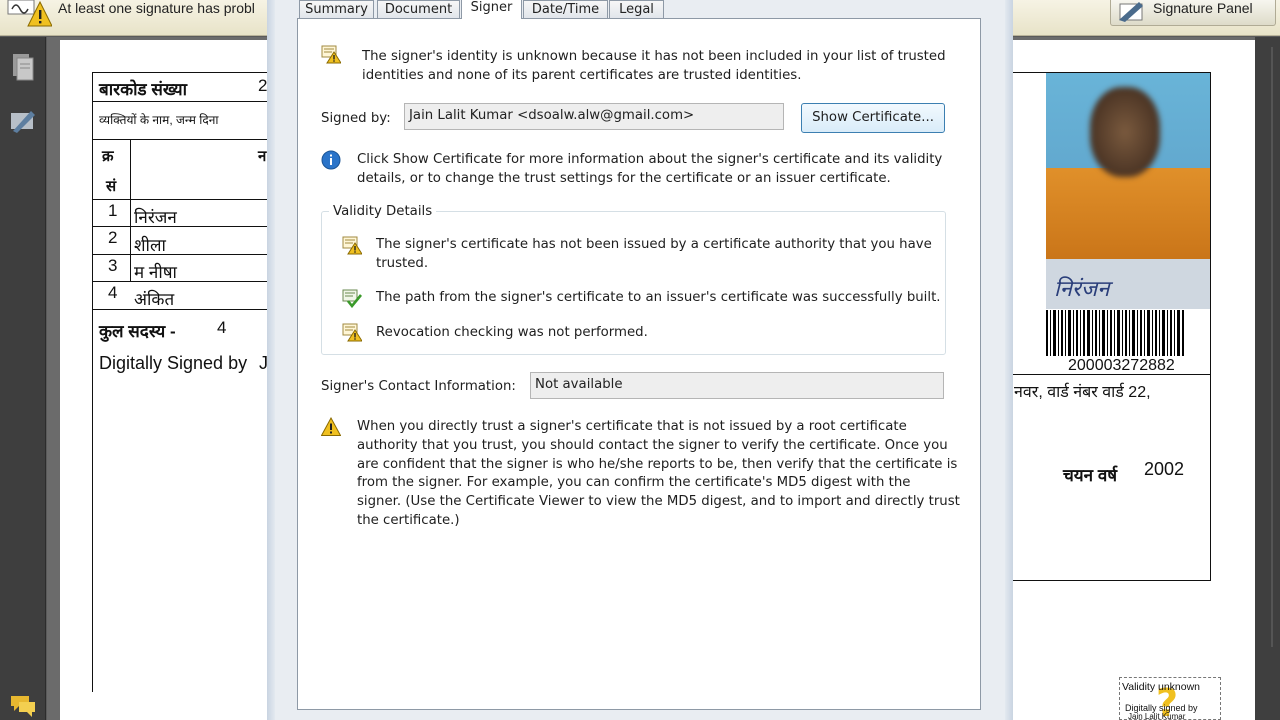 The image size is (1280, 720). Describe the element at coordinates (1090, 475) in the screenshot. I see `selection-year-label: चयन वर्ष` at that location.